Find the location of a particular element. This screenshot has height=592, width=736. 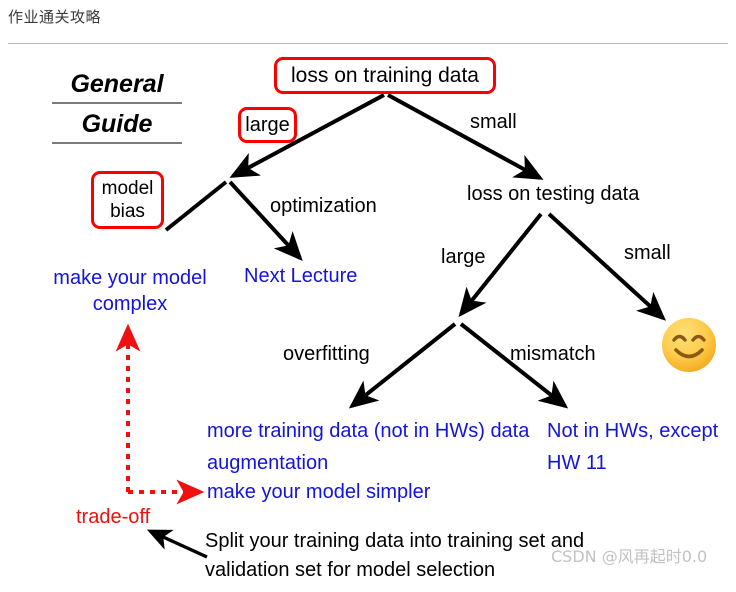

edge-label-small-testing: small is located at coordinates (647, 253).